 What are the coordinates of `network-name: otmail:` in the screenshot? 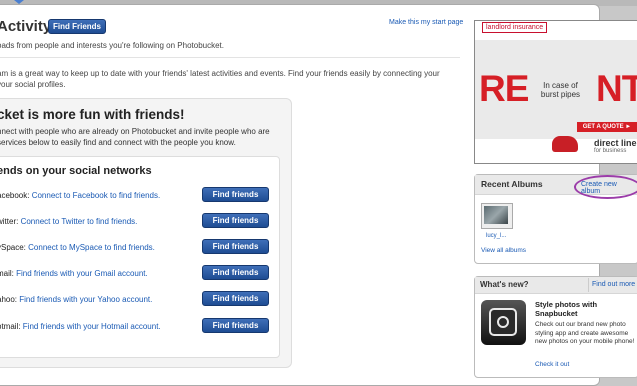 It's located at (10, 326).